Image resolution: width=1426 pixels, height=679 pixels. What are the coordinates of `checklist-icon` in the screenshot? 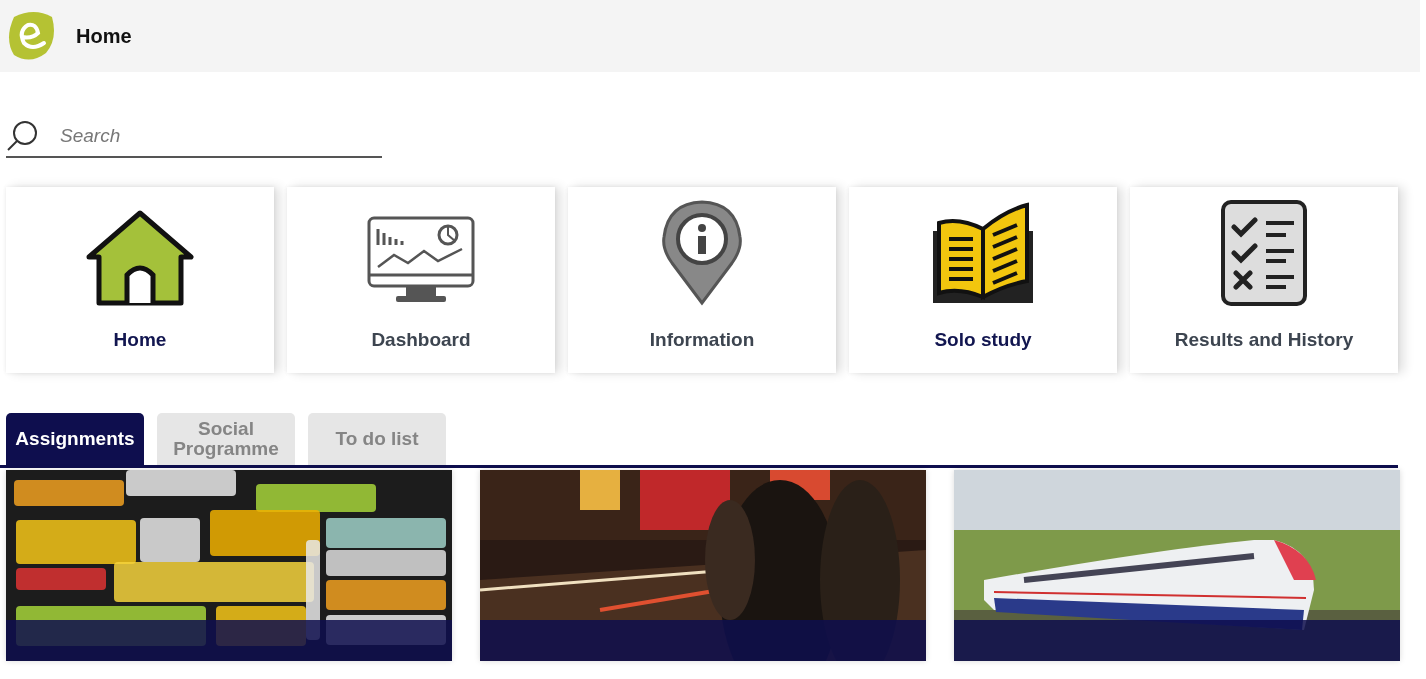 It's located at (1264, 253).